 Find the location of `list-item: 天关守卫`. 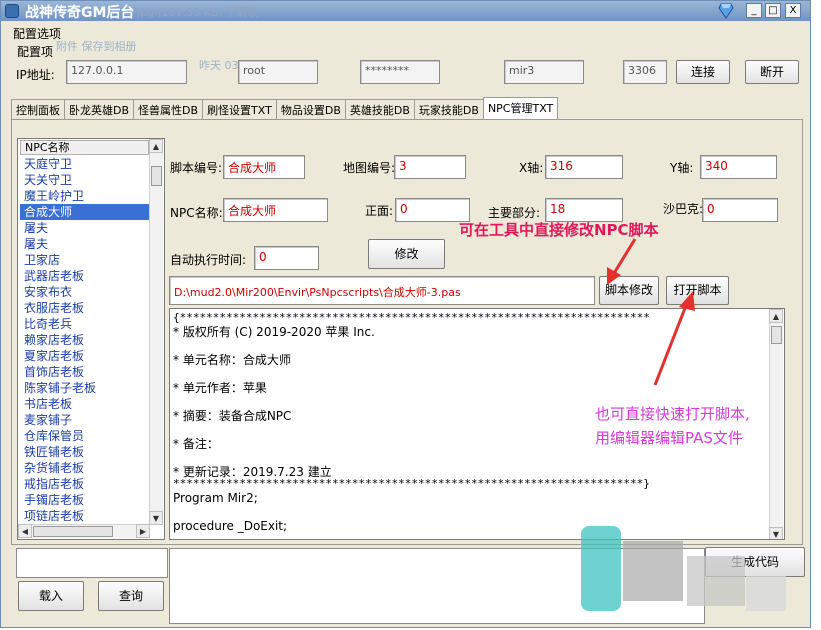

list-item: 天关守卫 is located at coordinates (86, 180).